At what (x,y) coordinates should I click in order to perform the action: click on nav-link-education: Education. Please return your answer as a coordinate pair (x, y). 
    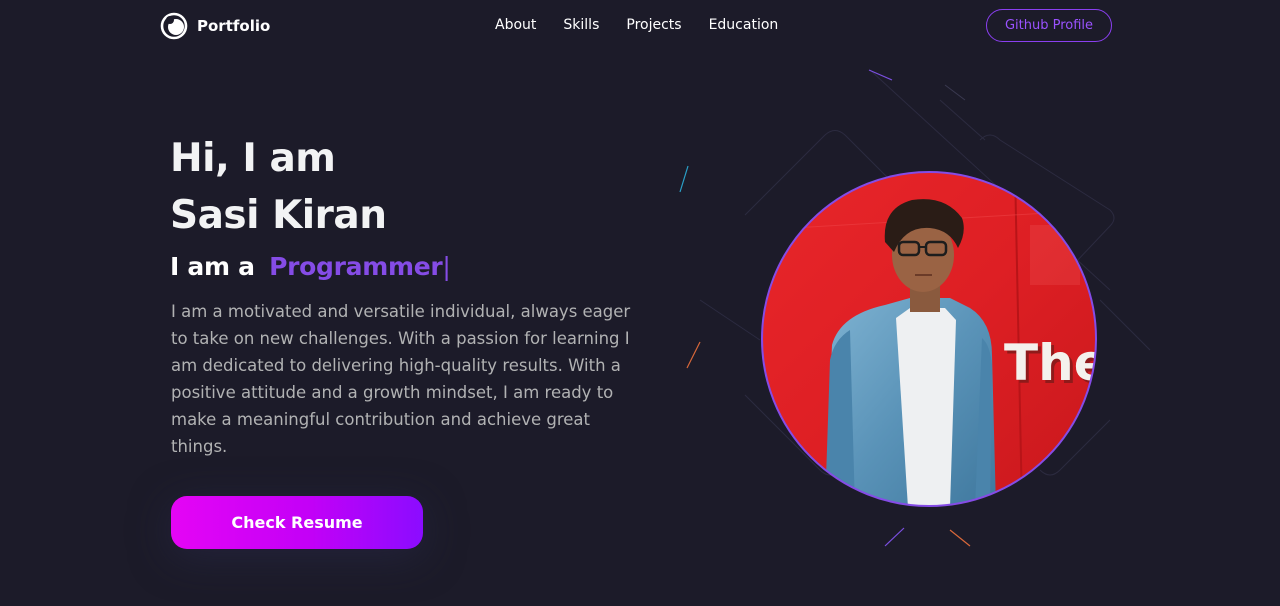
    Looking at the image, I should click on (744, 25).